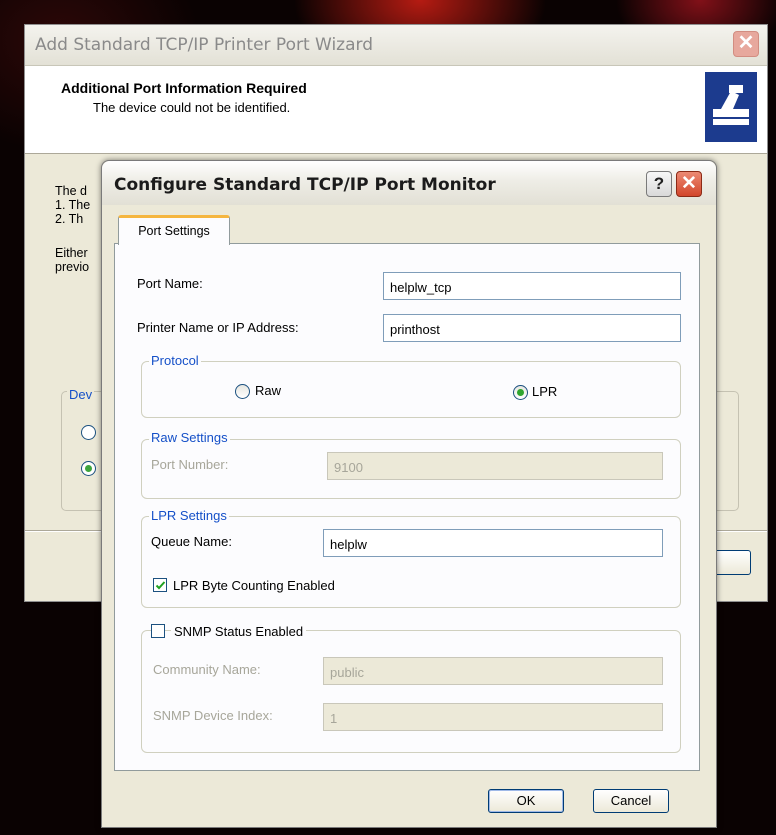 This screenshot has height=835, width=776. I want to click on port-number-label: Port Number:, so click(190, 464).